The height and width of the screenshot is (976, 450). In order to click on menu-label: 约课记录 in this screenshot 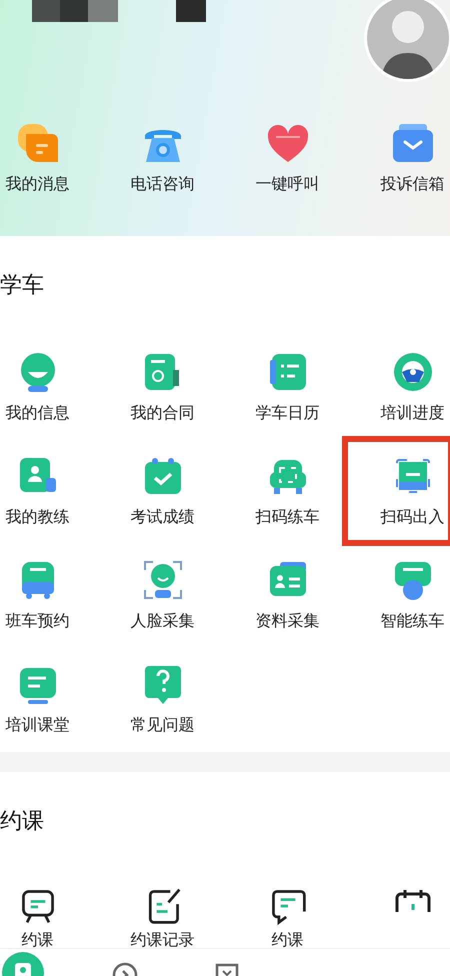, I will do `click(162, 940)`.